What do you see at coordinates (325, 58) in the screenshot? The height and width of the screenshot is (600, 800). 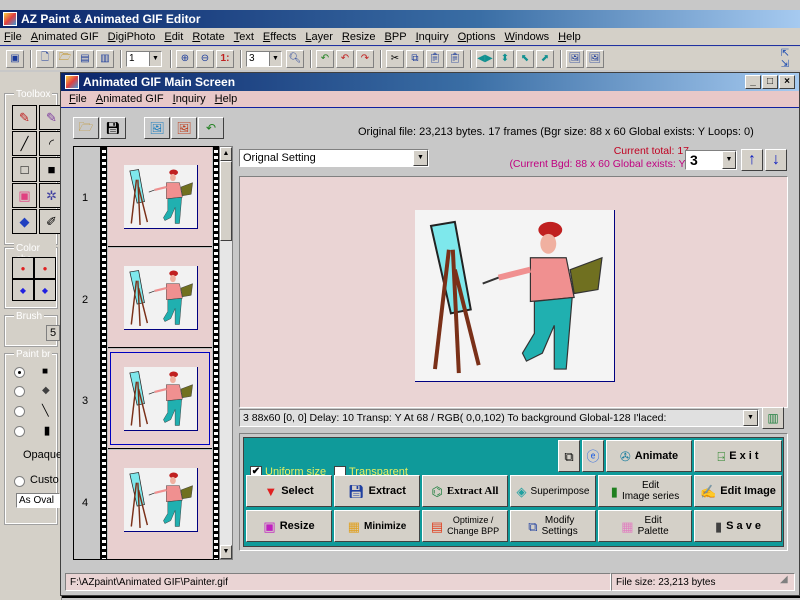 I see `undo-all-icon: ↶` at bounding box center [325, 58].